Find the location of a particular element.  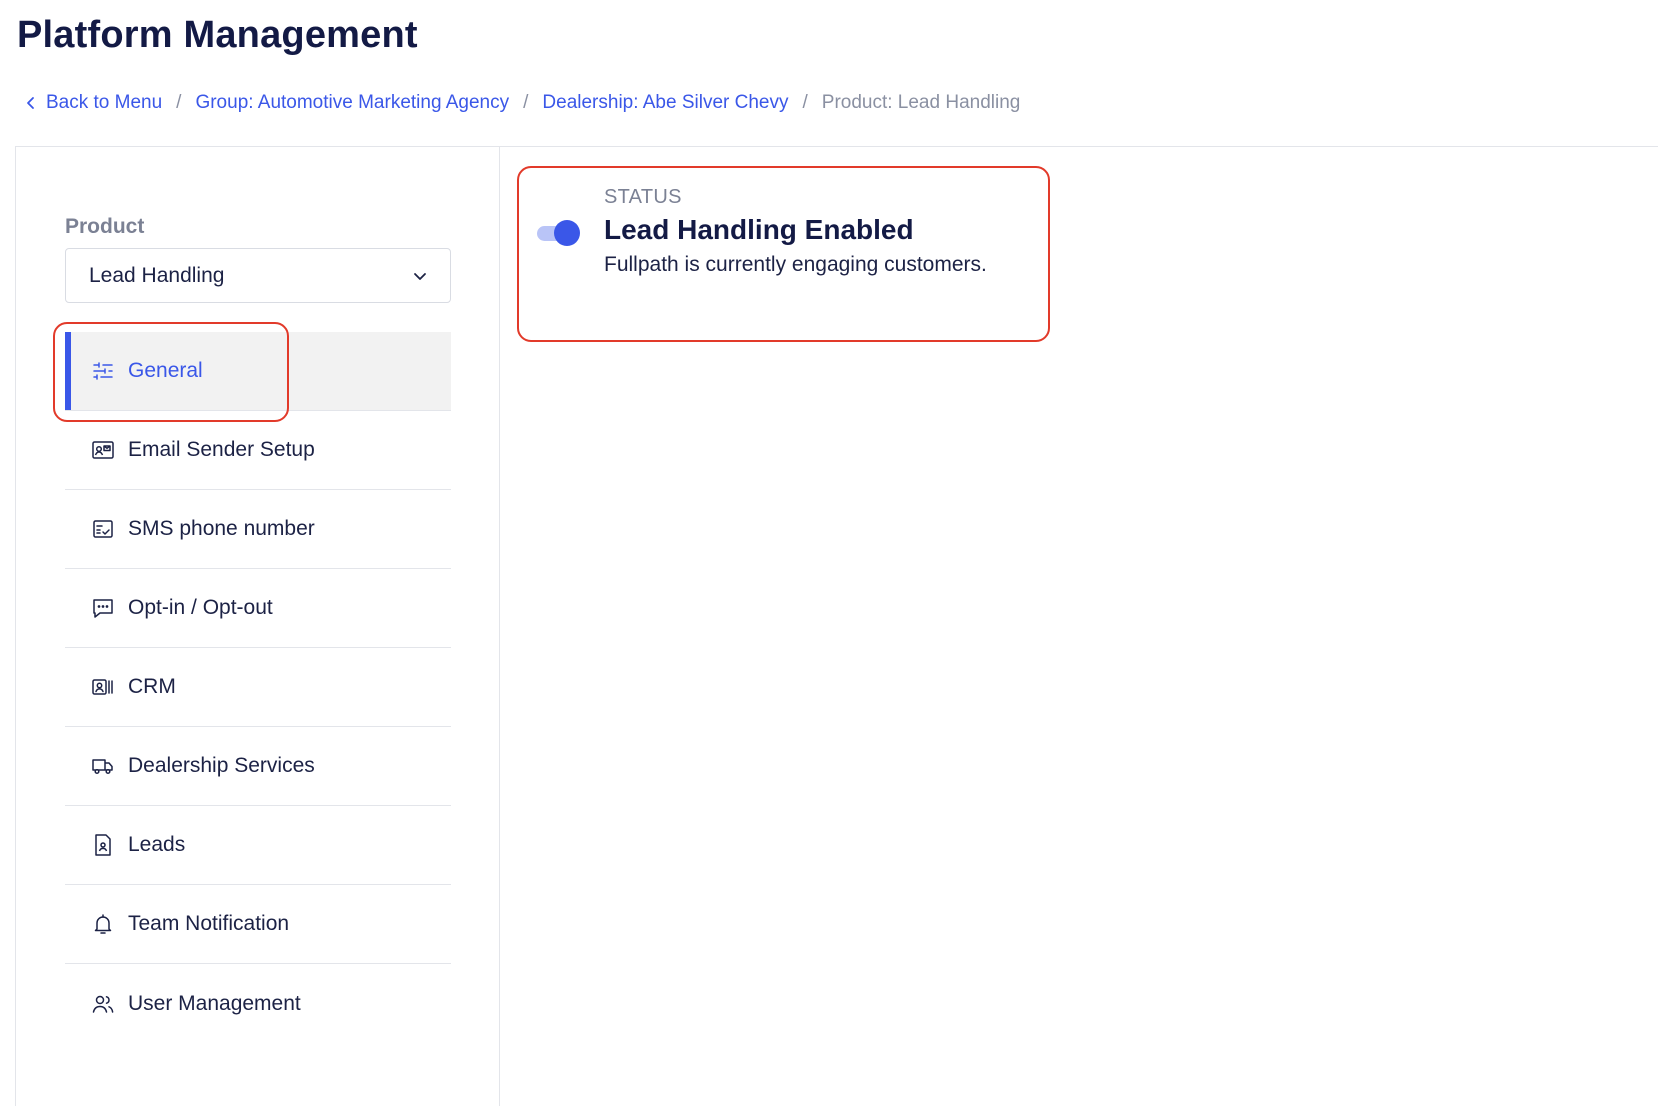

chevron-down-icon is located at coordinates (420, 276).